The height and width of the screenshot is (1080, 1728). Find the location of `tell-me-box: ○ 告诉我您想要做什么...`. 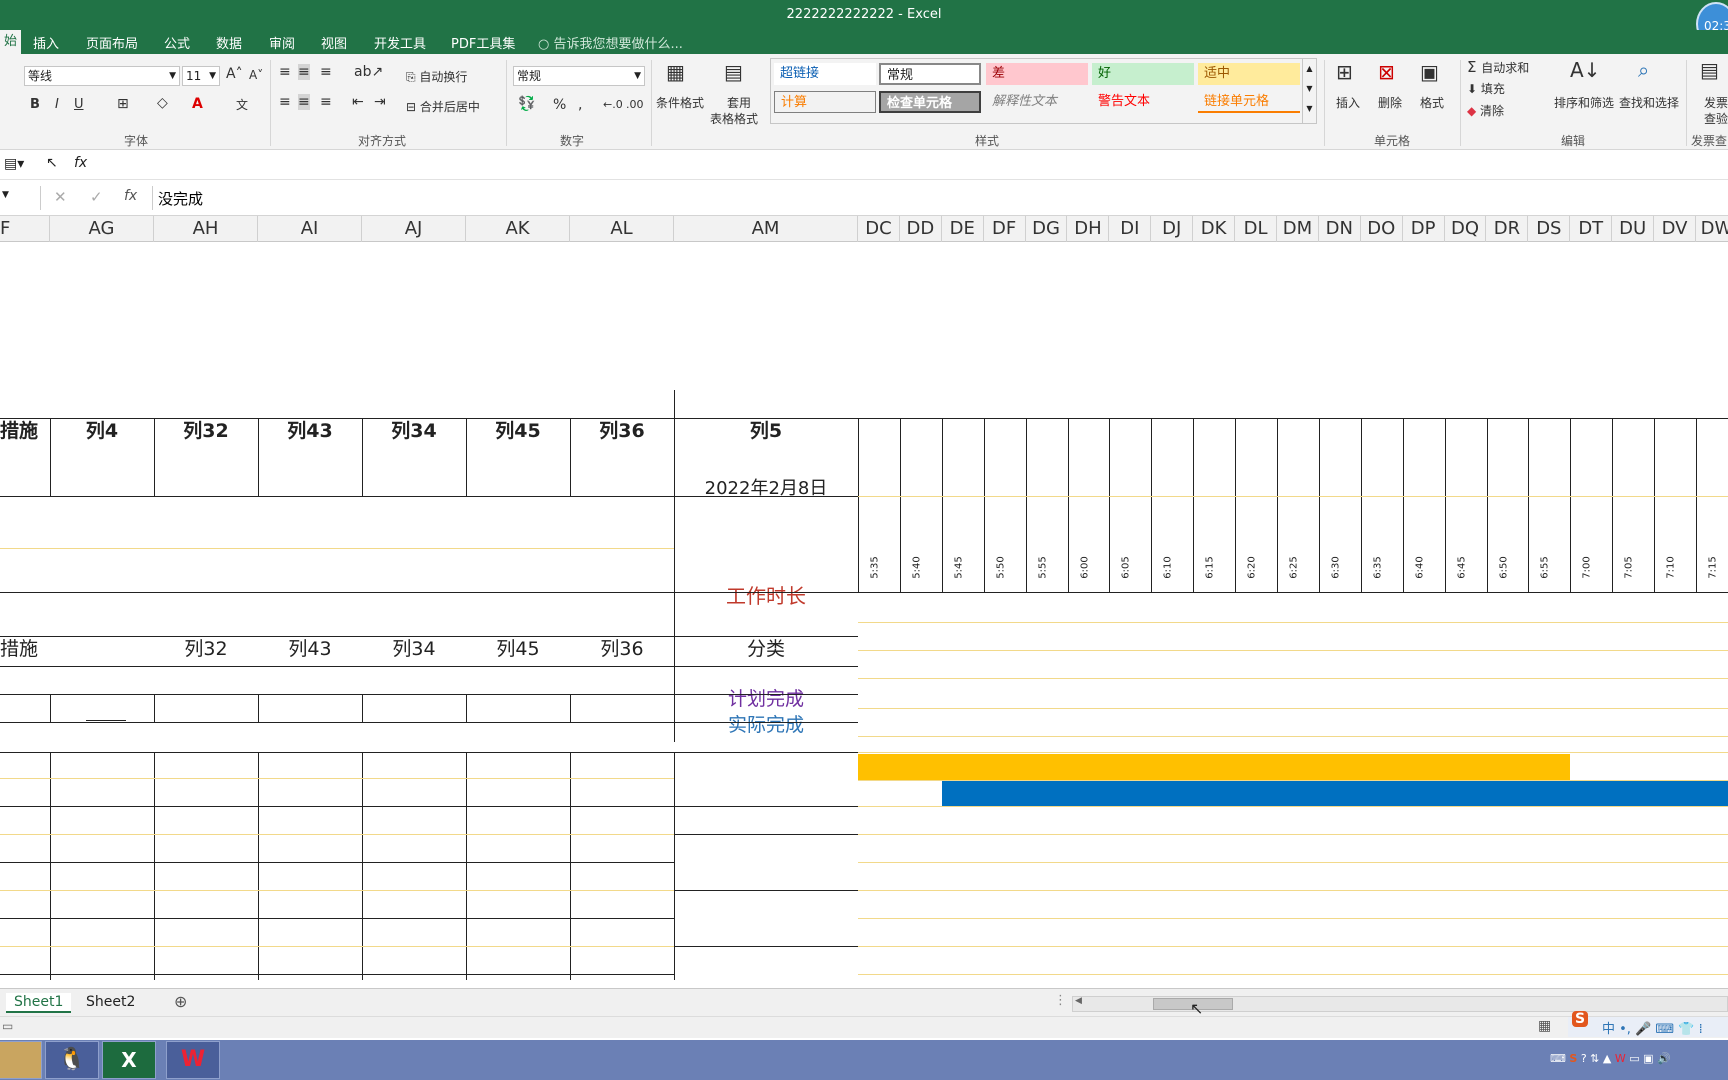

tell-me-box: ○ 告诉我您想要做什么... is located at coordinates (610, 42).